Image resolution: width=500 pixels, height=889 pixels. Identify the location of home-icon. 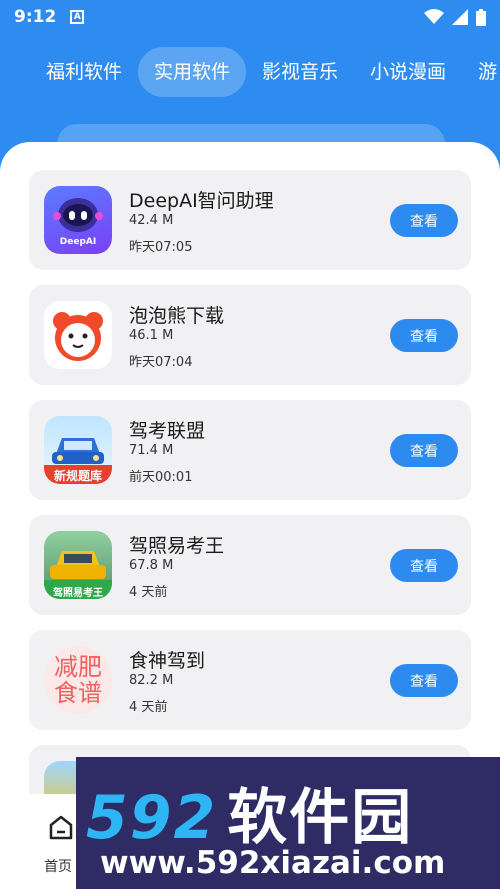
(61, 827).